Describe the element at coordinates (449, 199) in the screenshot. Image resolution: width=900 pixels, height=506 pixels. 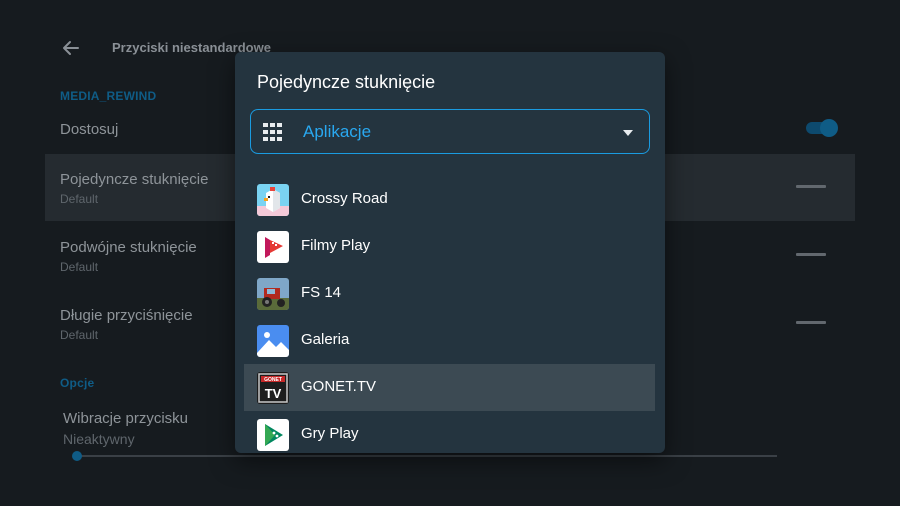
I see `app-list-item: Crossy Road` at that location.